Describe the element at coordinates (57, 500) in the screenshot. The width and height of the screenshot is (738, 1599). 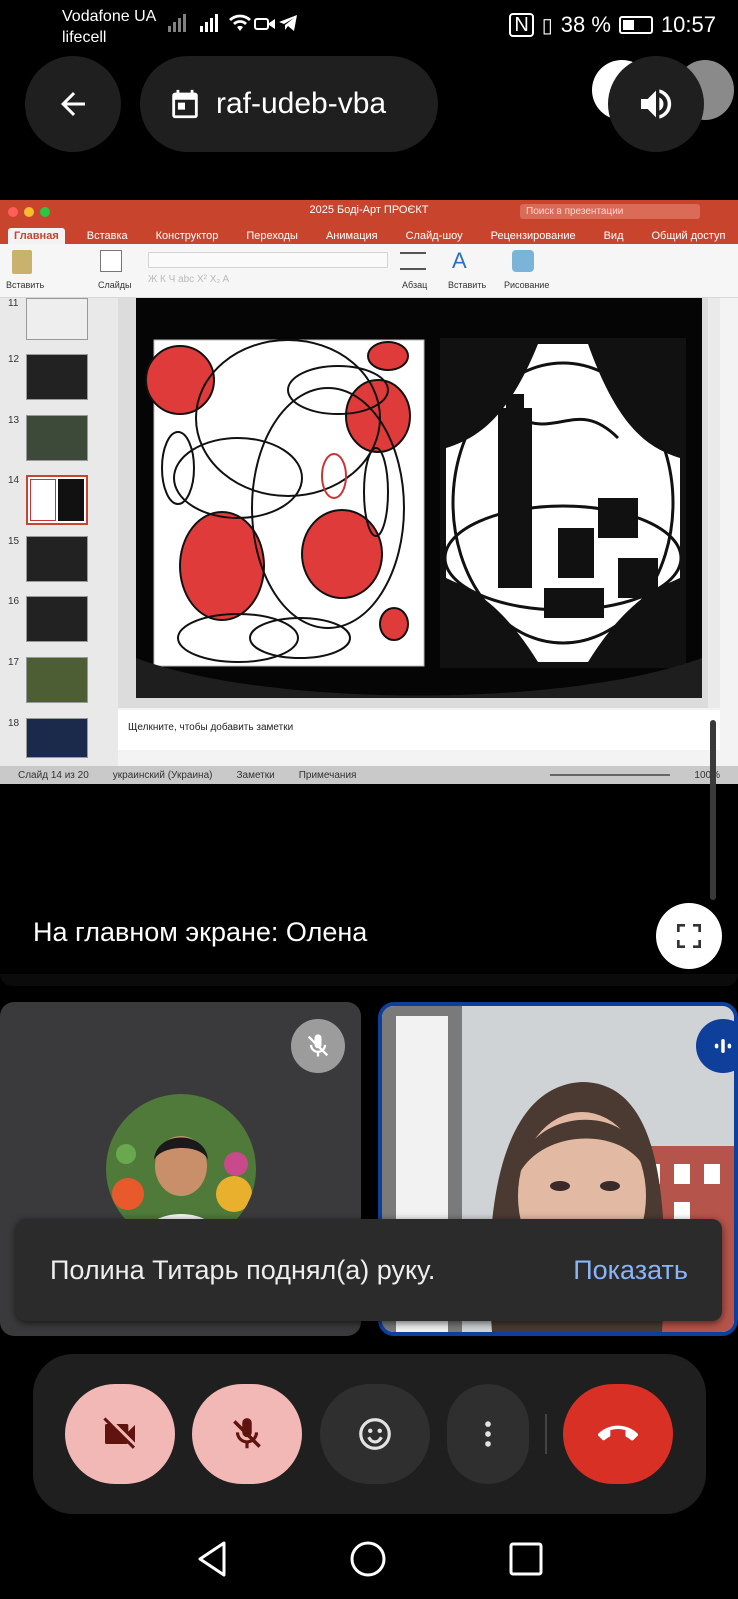
I see `thumb-14-selected` at that location.